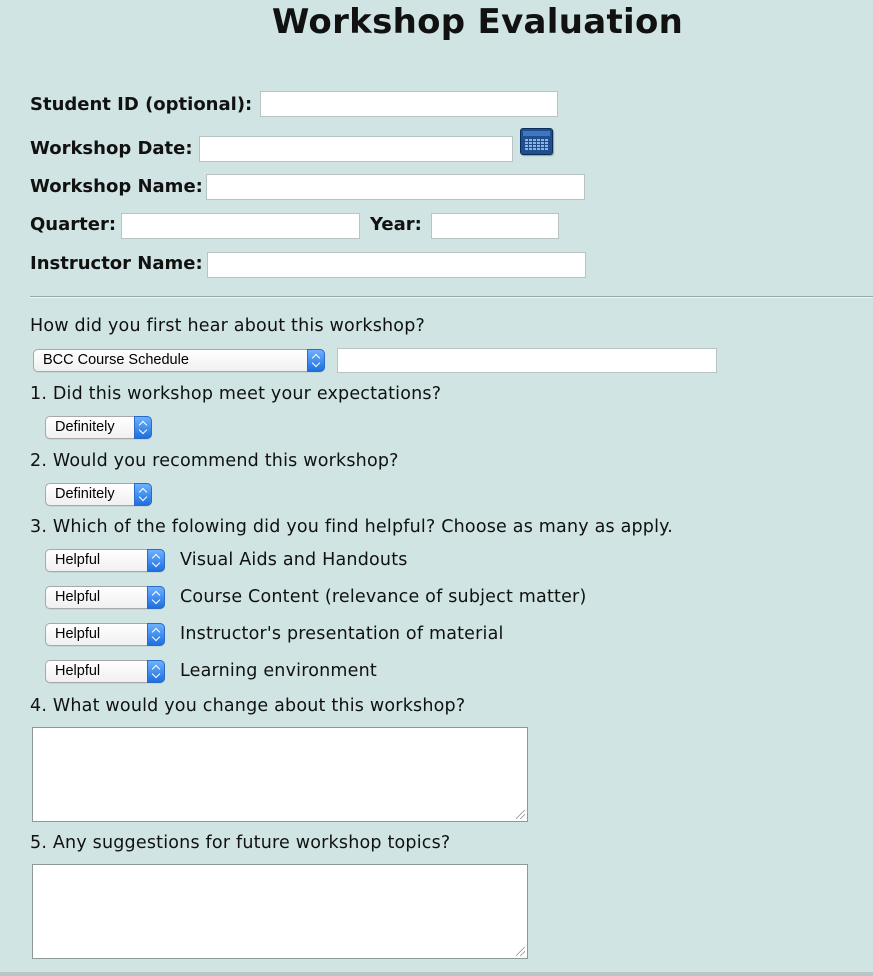 The image size is (873, 976). Describe the element at coordinates (105, 560) in the screenshot. I see `q3-select-visual-aids: Helpful` at that location.